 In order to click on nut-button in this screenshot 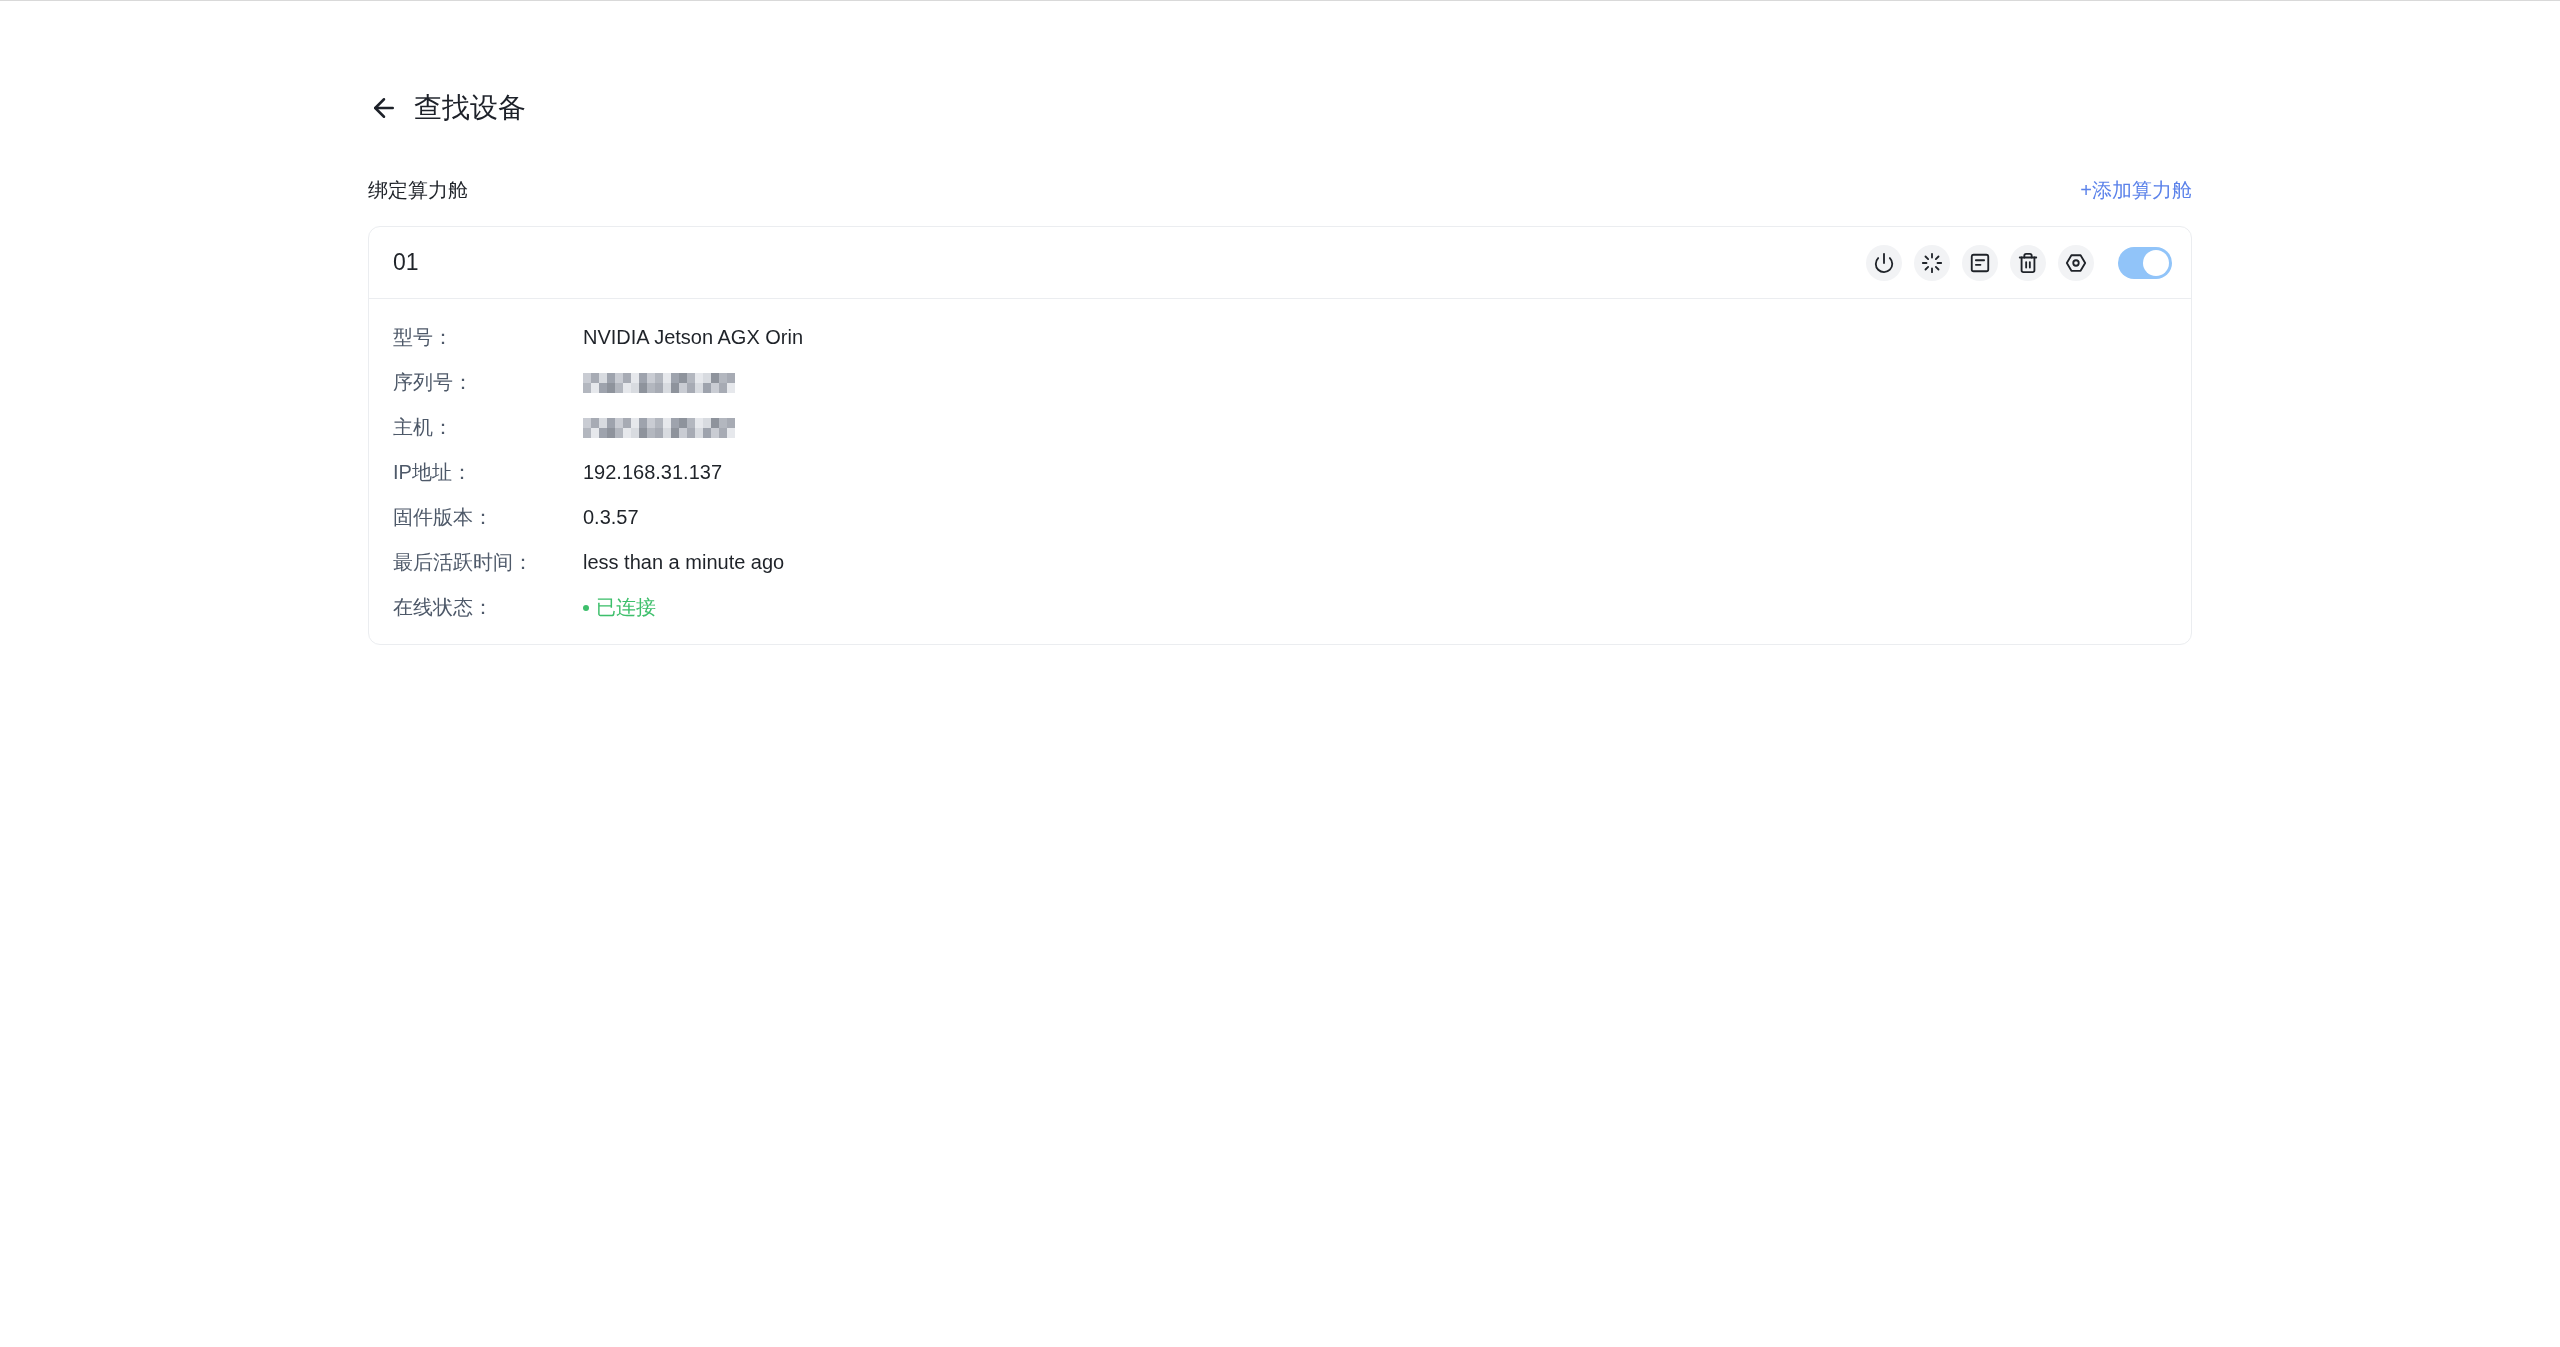, I will do `click(2076, 262)`.